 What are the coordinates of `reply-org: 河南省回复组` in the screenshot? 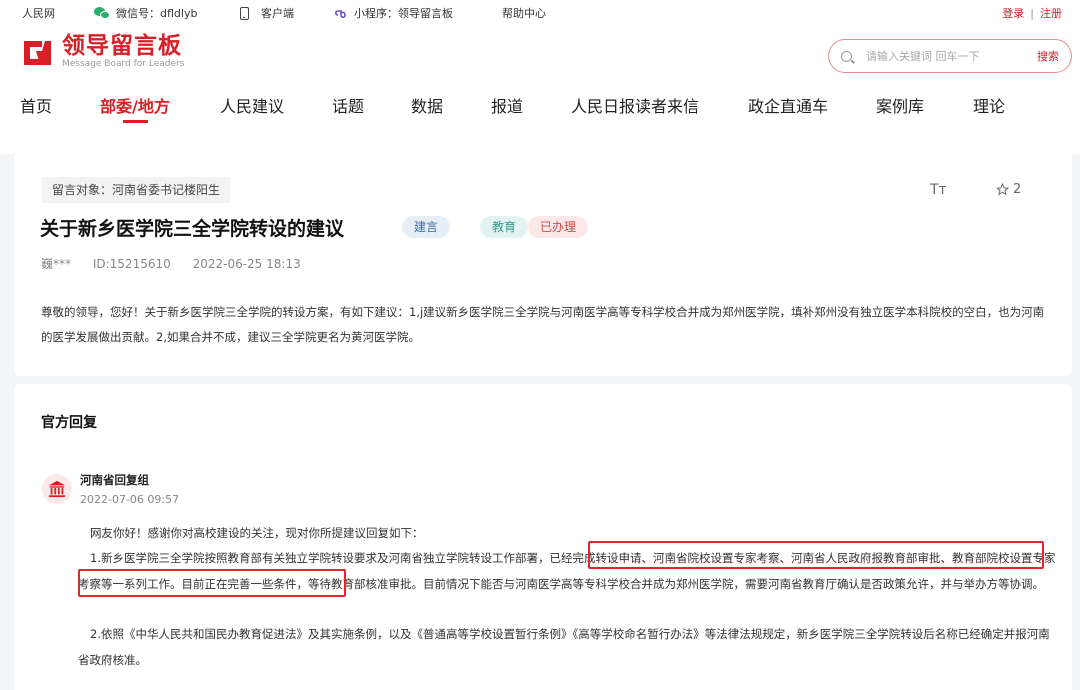 It's located at (114, 480).